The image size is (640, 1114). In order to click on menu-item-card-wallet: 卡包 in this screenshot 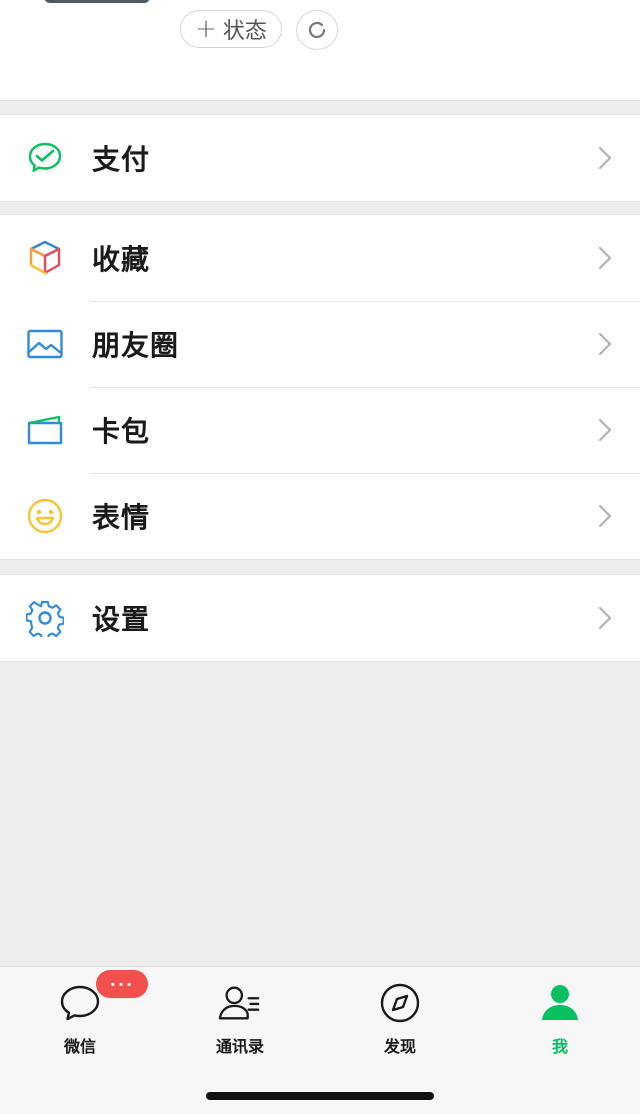, I will do `click(320, 430)`.